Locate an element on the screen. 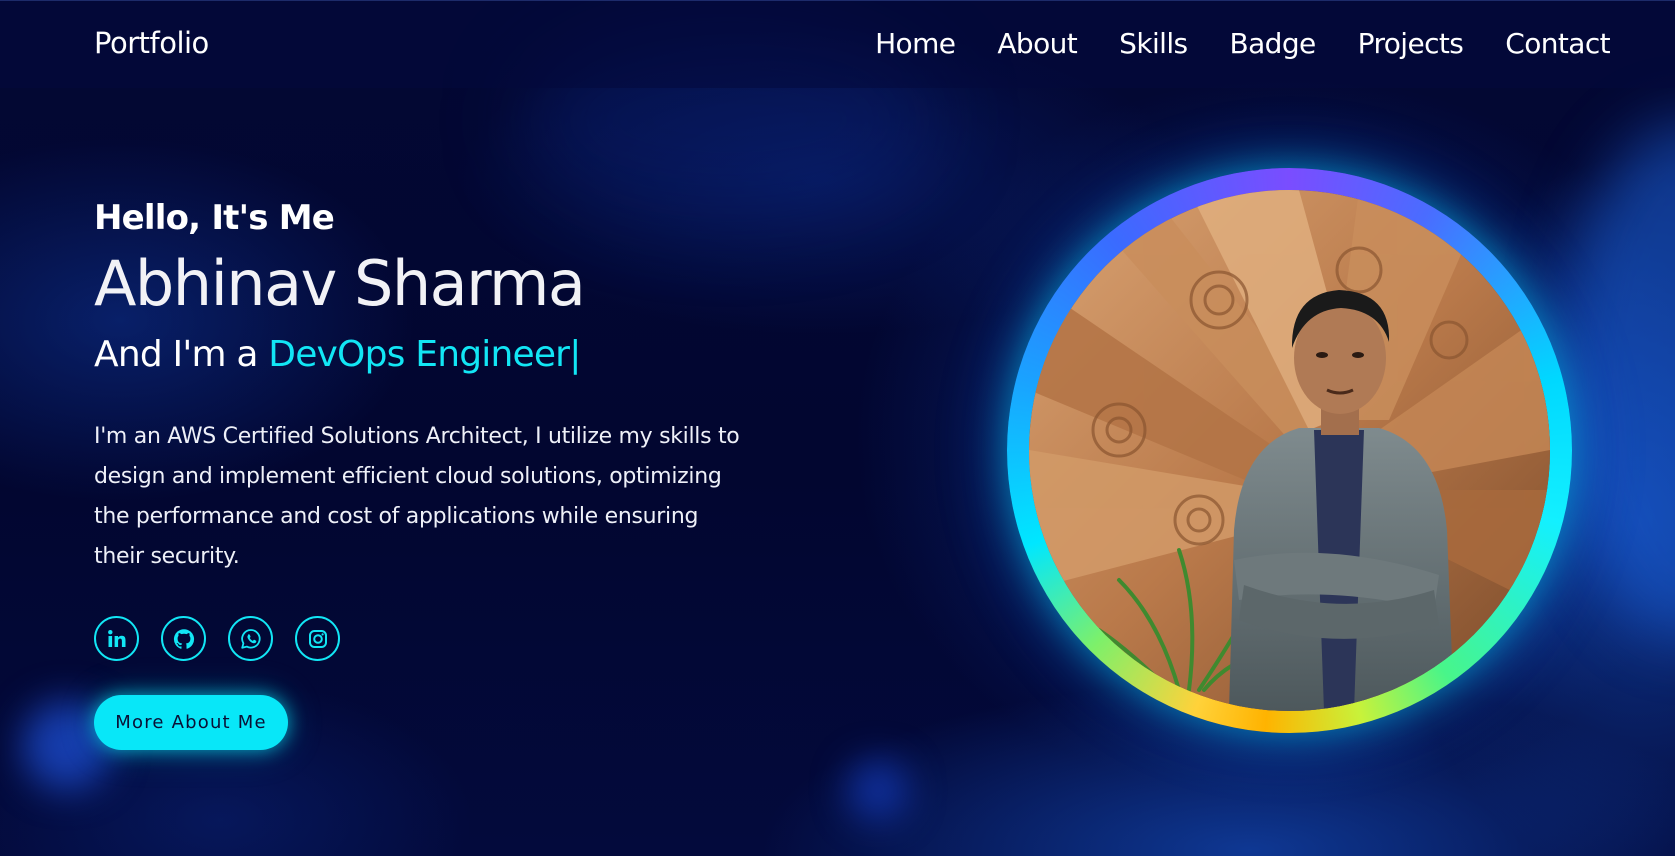 The height and width of the screenshot is (856, 1675). whatsapp-icon is located at coordinates (250, 638).